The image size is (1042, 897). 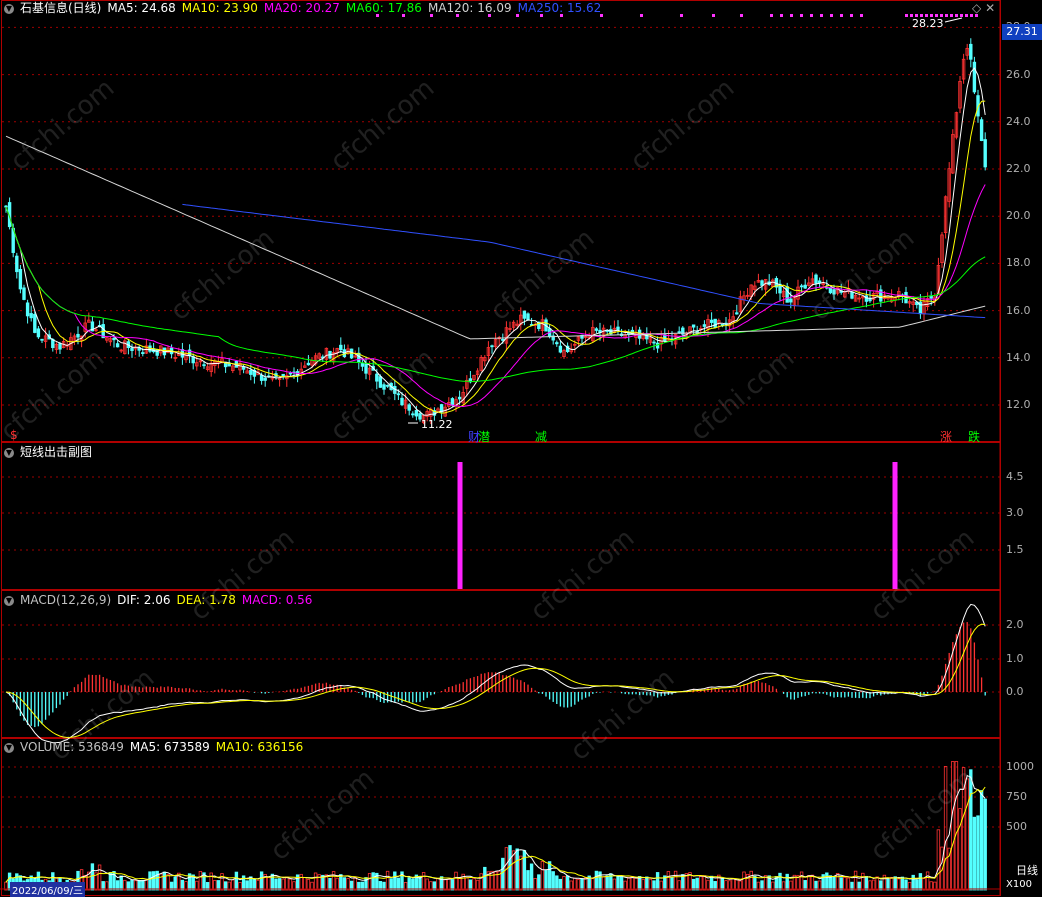 What do you see at coordinates (983, 8) in the screenshot?
I see `window-controls: ◇ ✕` at bounding box center [983, 8].